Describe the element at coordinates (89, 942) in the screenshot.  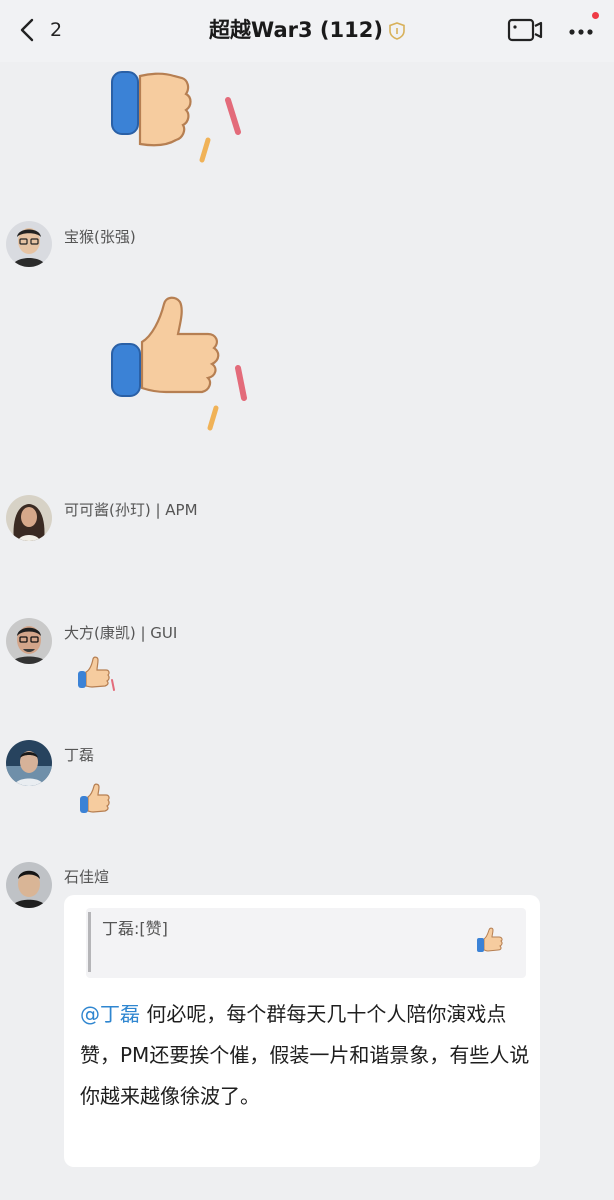
I see `quote-bar` at that location.